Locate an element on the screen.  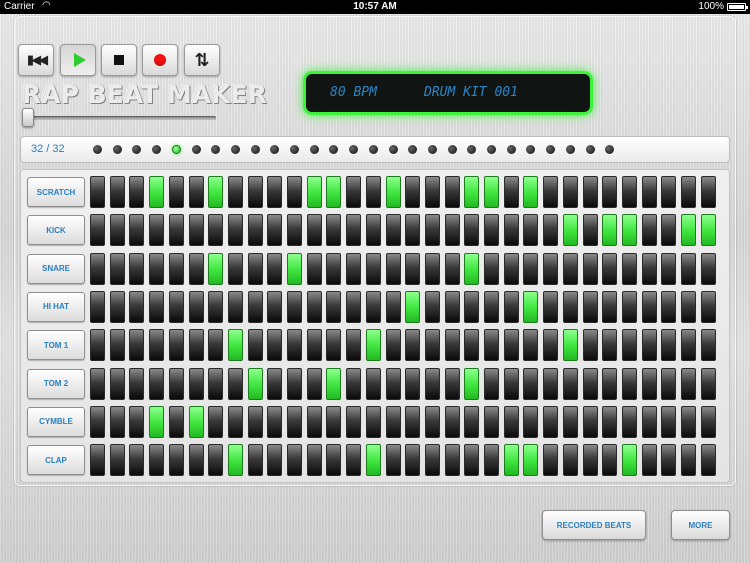
stop-button is located at coordinates (119, 60).